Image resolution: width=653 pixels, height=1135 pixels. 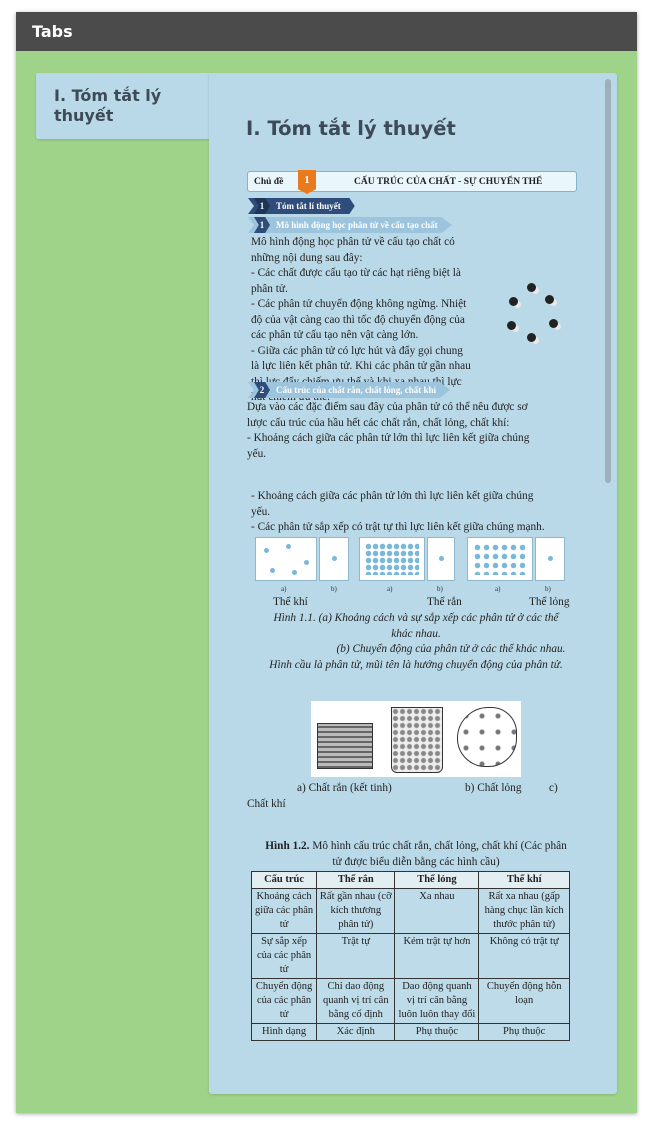 I want to click on state-gas-label: Thể khí, so click(x=290, y=602).